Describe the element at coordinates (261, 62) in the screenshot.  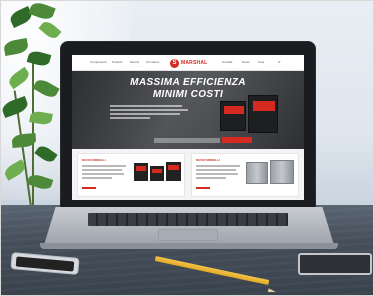
I see `nav-item: Area` at that location.